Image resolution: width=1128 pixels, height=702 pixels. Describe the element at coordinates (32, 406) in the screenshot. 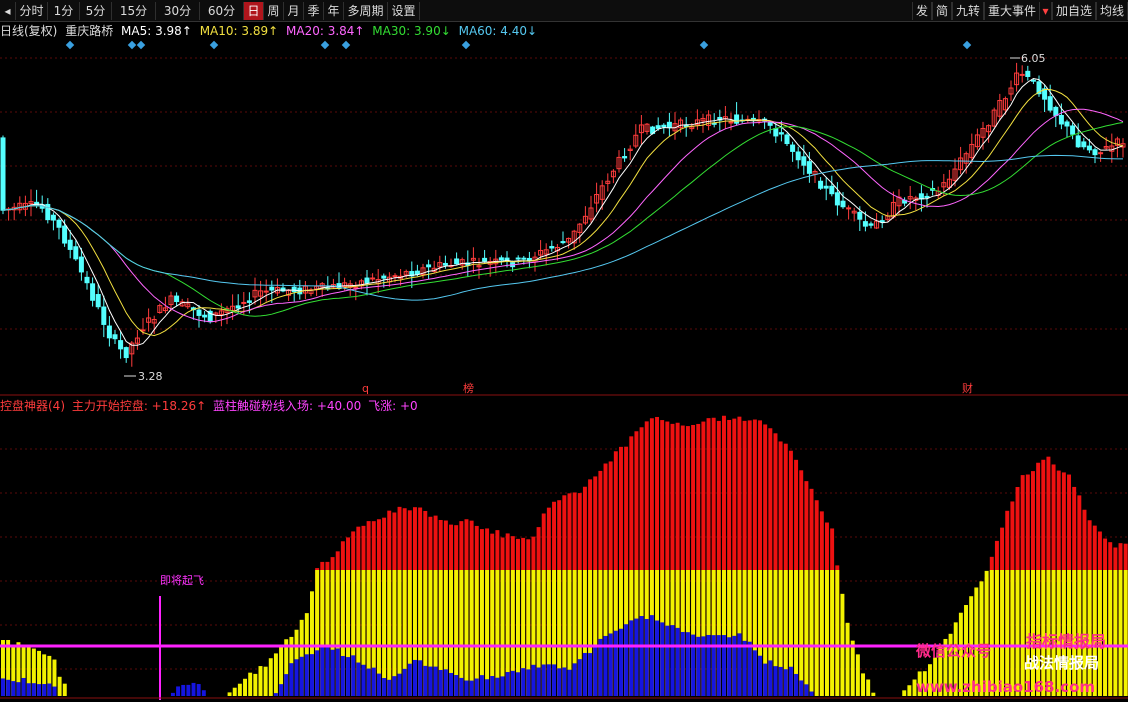

I see `indicator-name: 控盘神器(4)` at that location.